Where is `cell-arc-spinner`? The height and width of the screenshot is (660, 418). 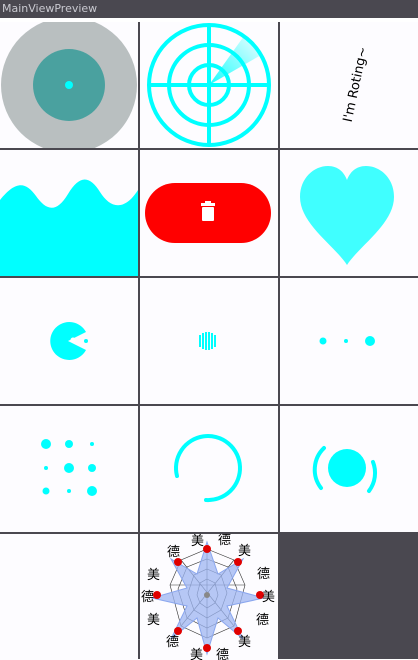 cell-arc-spinner is located at coordinates (209, 469).